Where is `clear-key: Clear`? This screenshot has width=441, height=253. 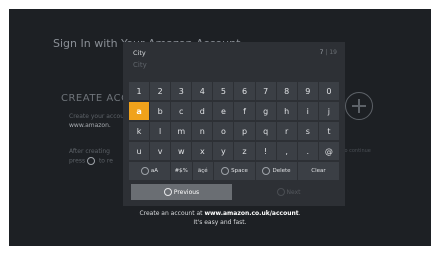 clear-key: Clear is located at coordinates (318, 171).